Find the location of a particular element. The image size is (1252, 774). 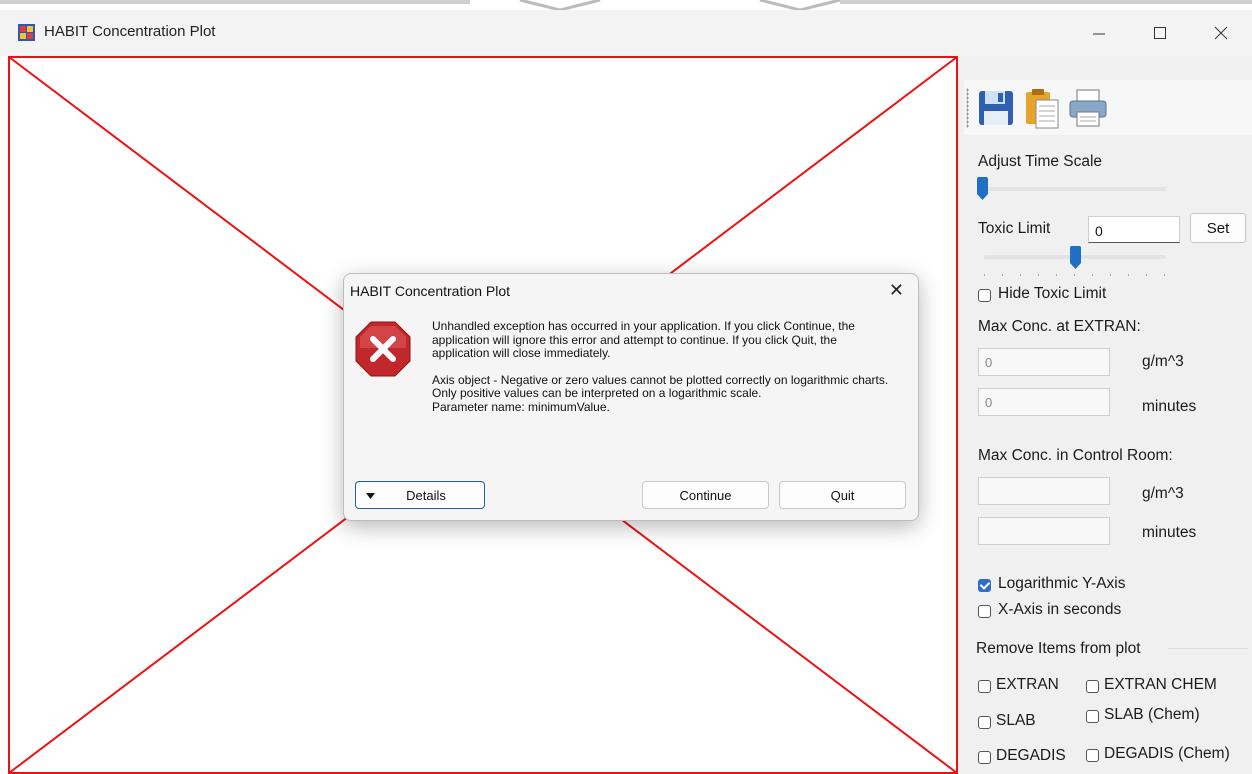

degadis-label: DEGADIS is located at coordinates (1031, 755).